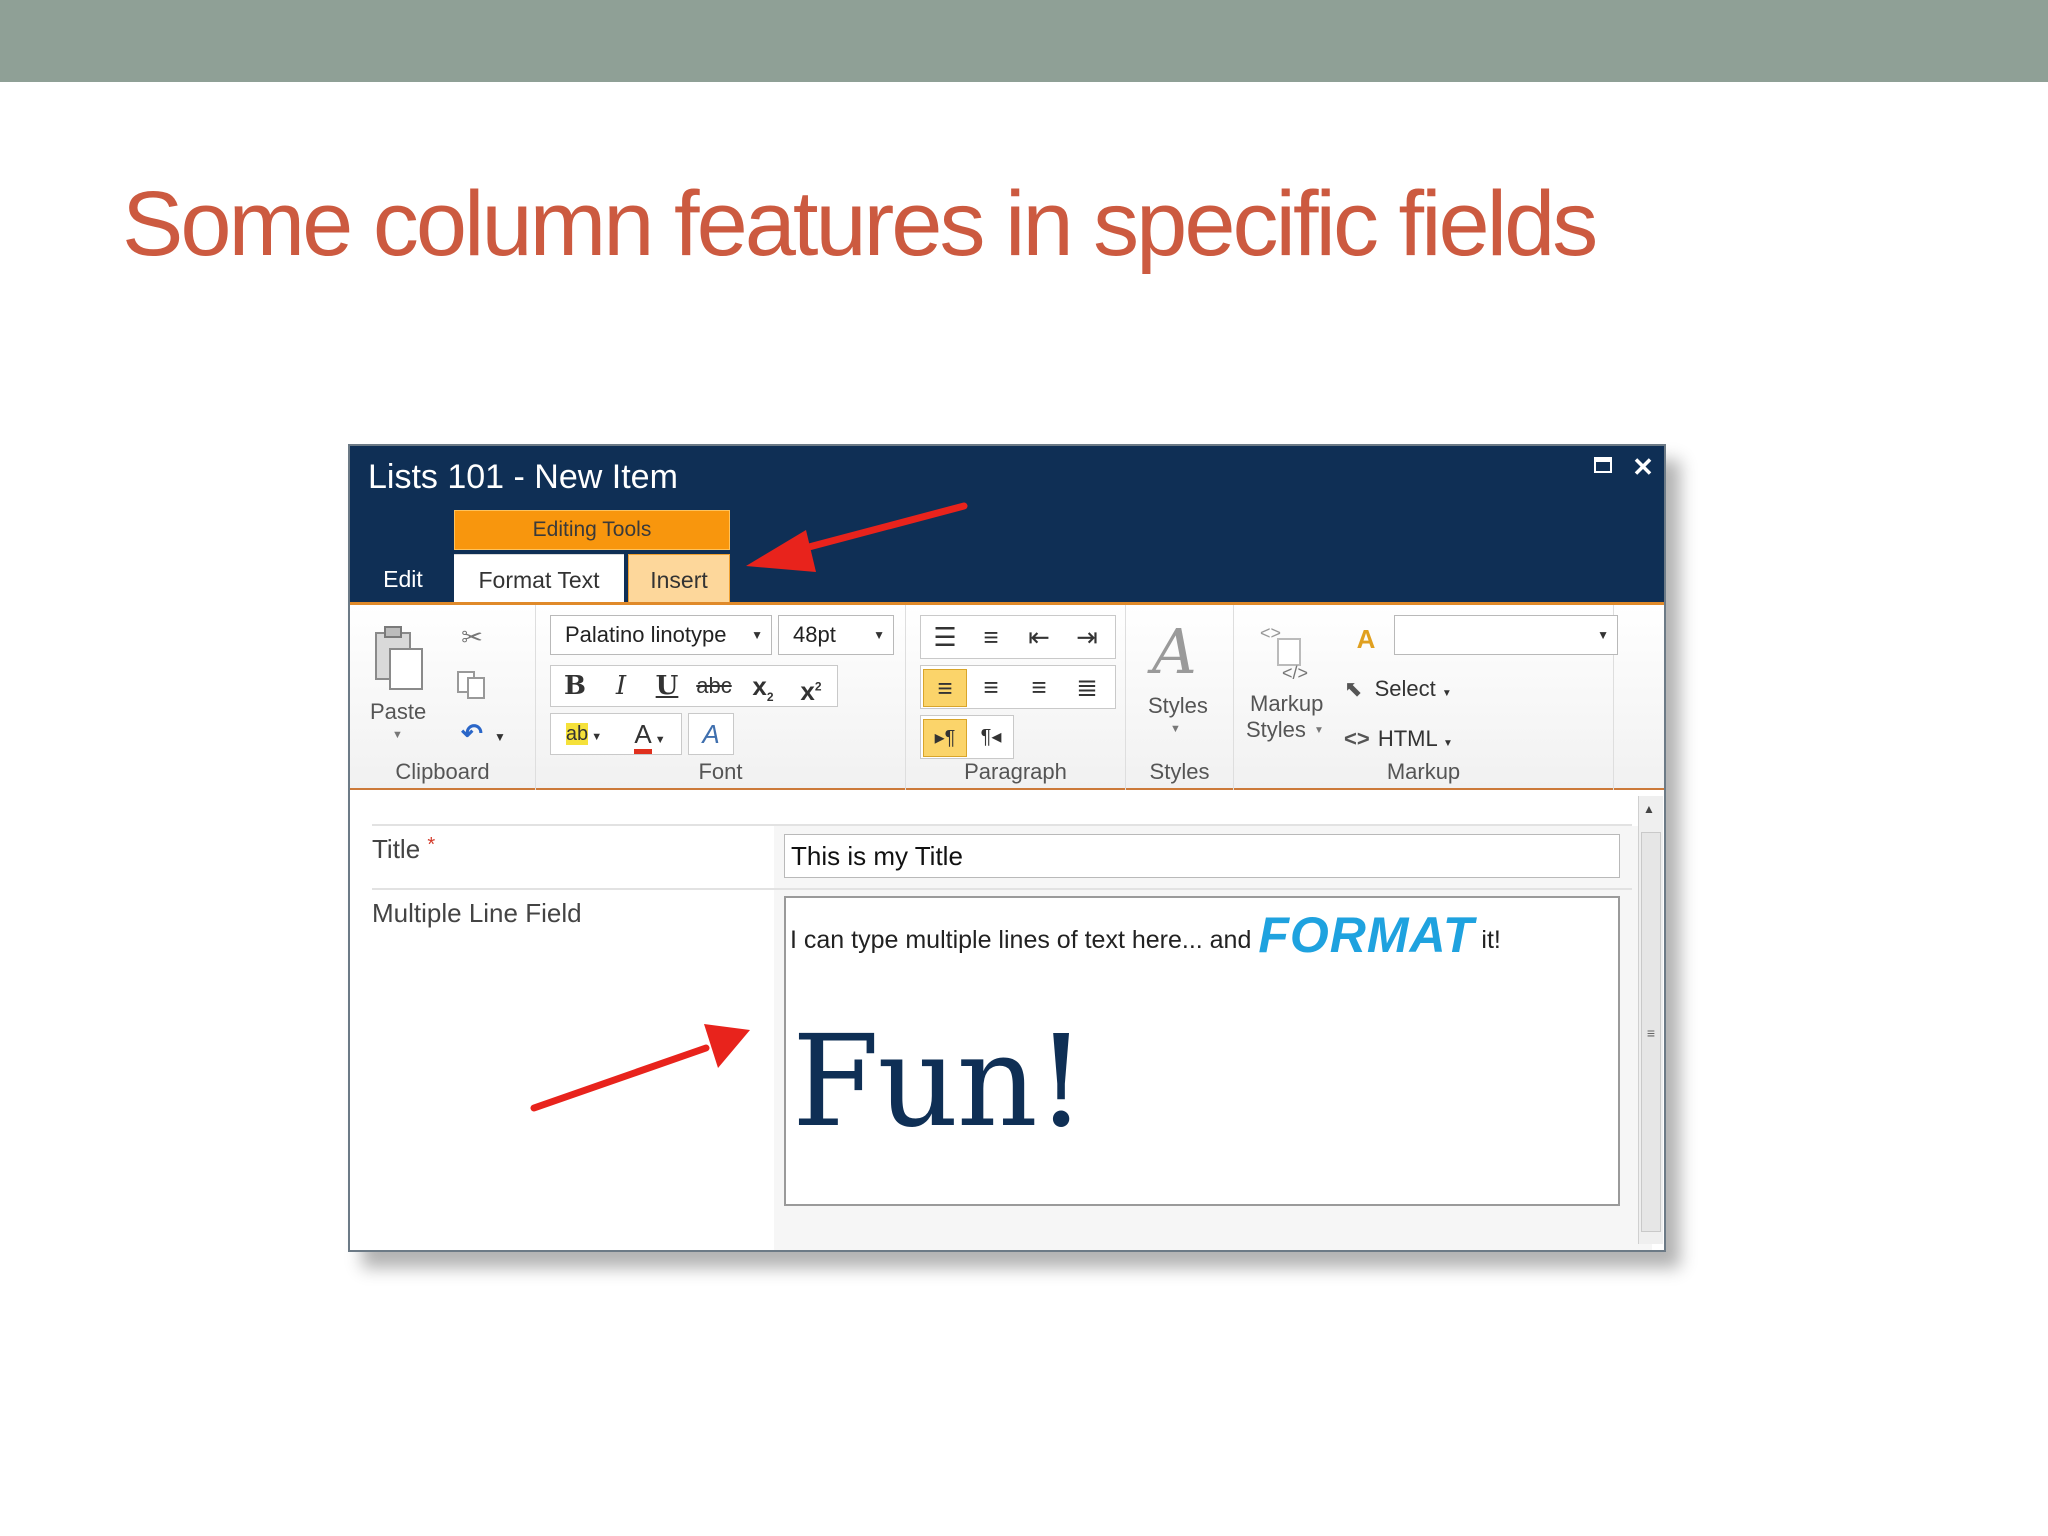  What do you see at coordinates (1179, 771) in the screenshot?
I see `styles-group-label: Styles` at bounding box center [1179, 771].